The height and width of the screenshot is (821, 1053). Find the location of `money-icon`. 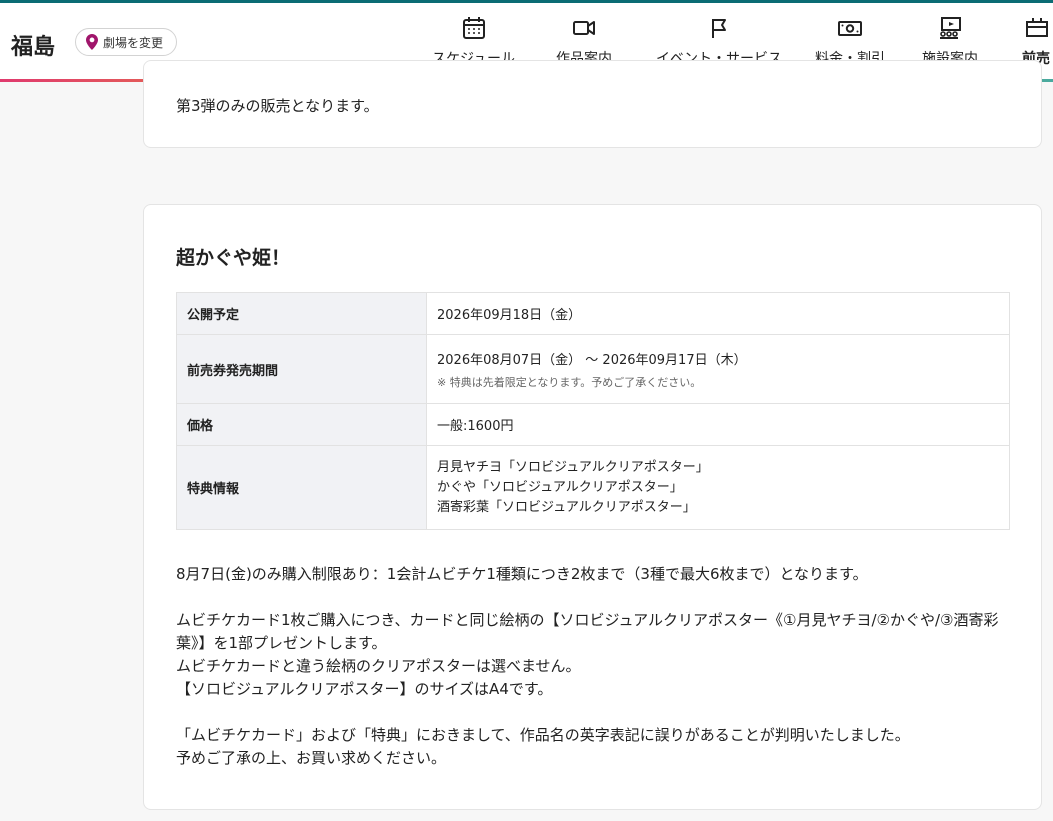

money-icon is located at coordinates (850, 28).